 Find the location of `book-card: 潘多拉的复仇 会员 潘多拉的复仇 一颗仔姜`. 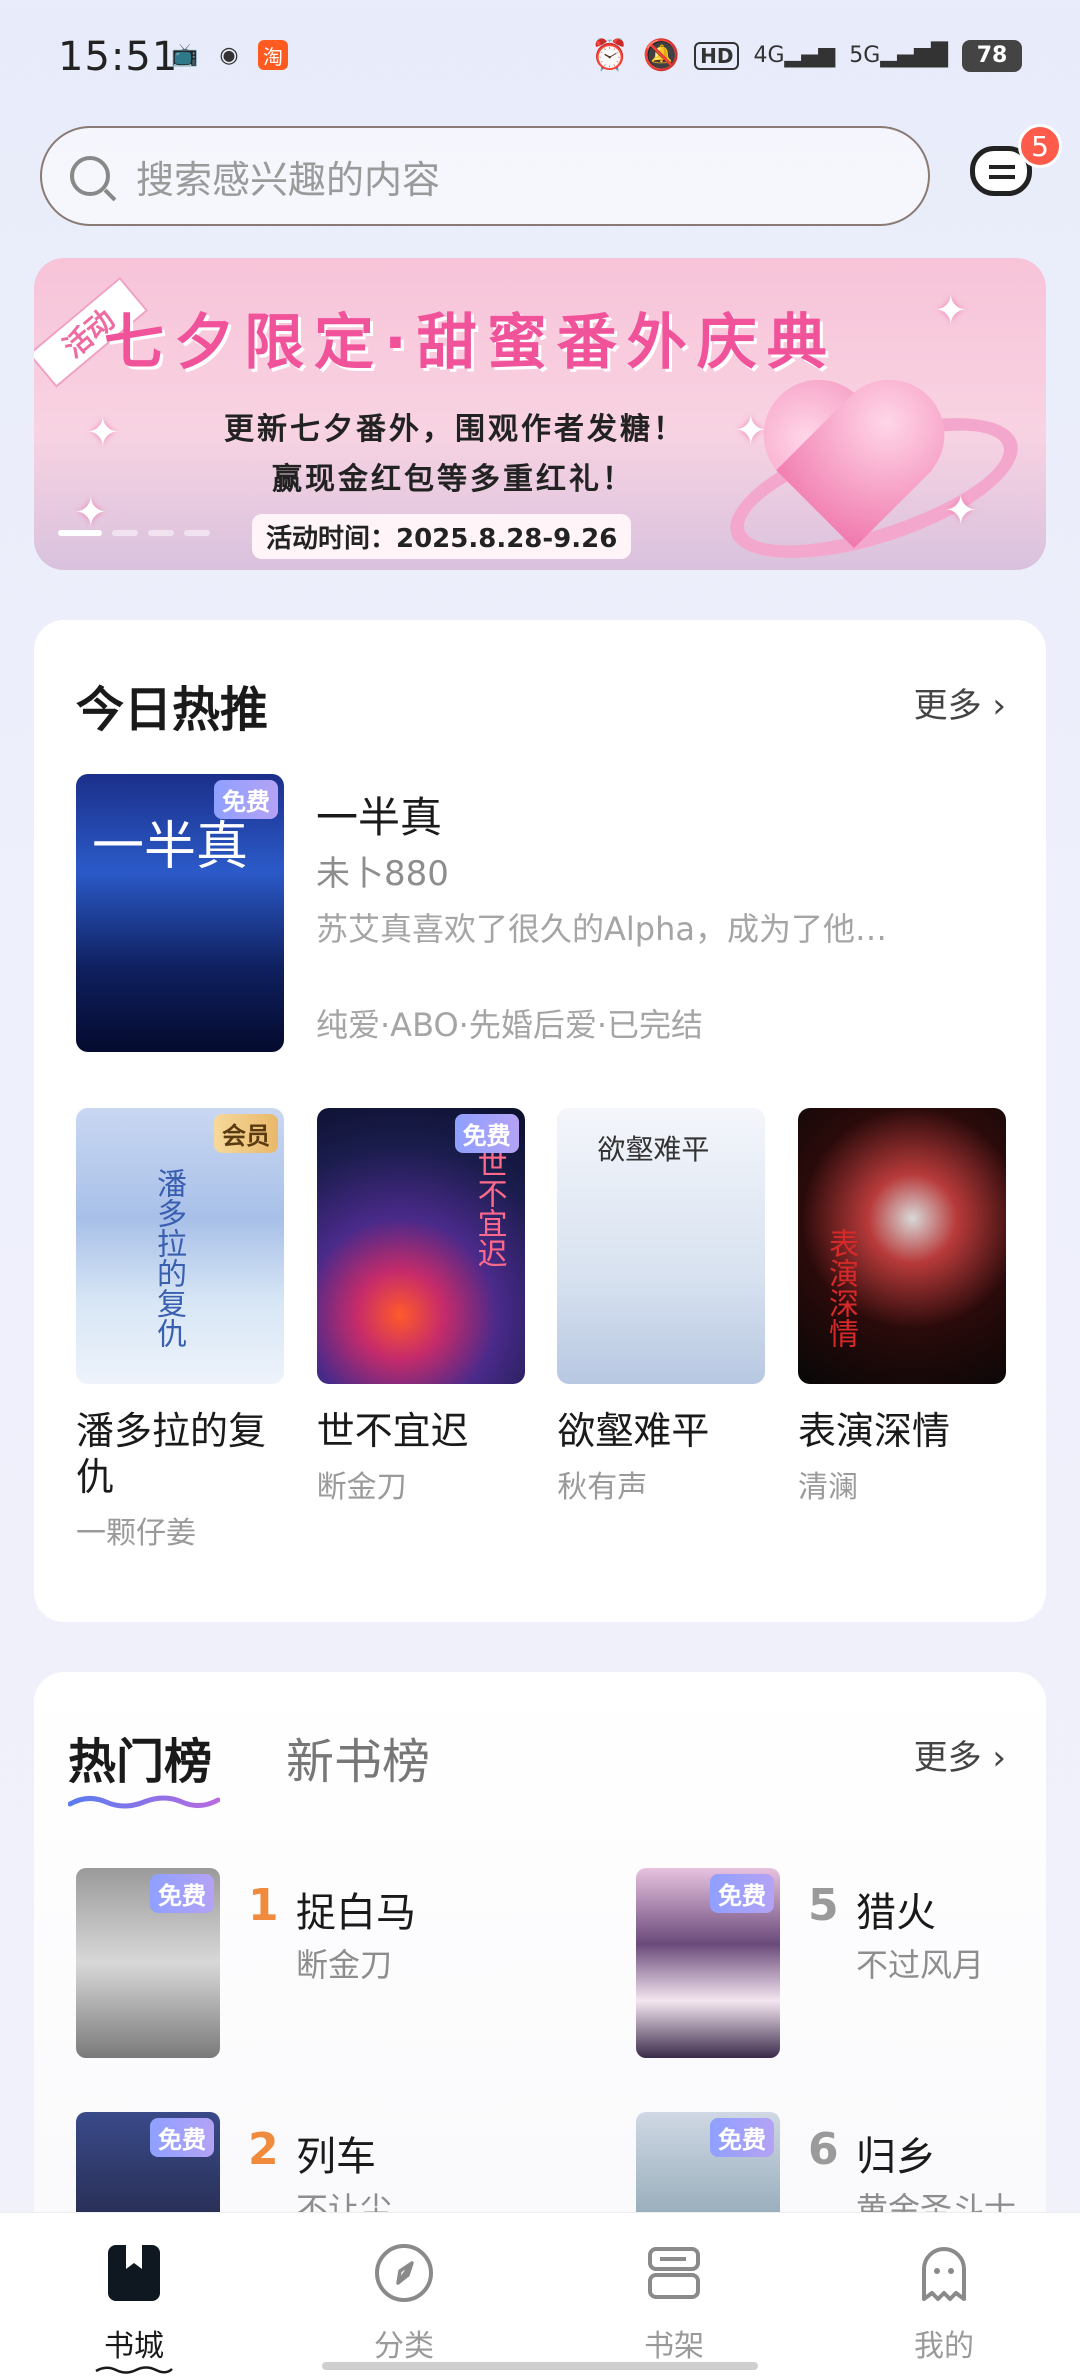

book-card: 潘多拉的复仇 会员 潘多拉的复仇 一颗仔姜 is located at coordinates (180, 1330).